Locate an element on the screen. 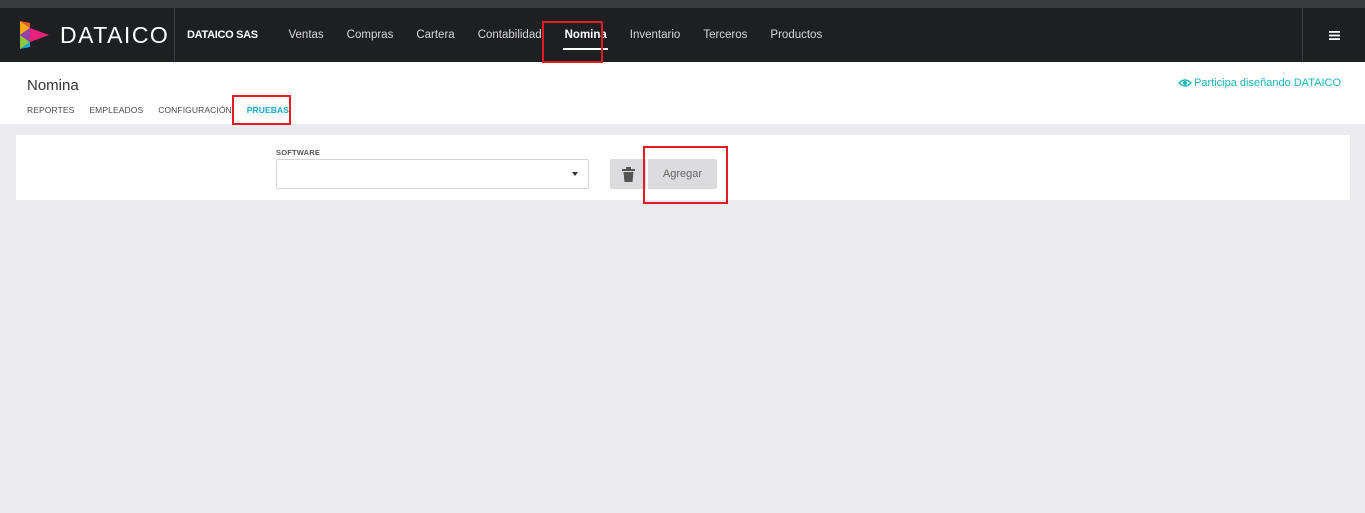 The height and width of the screenshot is (513, 1365). menu-item-ventas: Ventas is located at coordinates (306, 35).